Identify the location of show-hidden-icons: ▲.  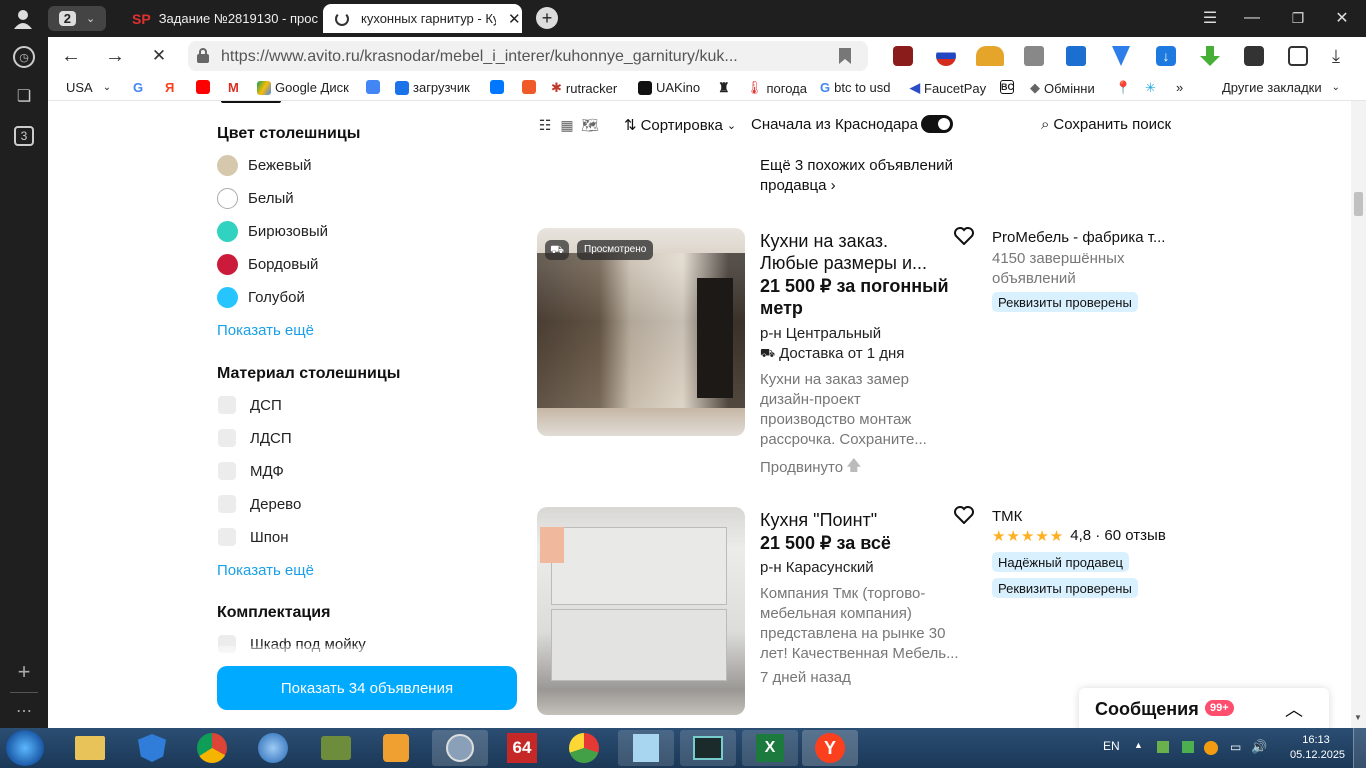
(1138, 745).